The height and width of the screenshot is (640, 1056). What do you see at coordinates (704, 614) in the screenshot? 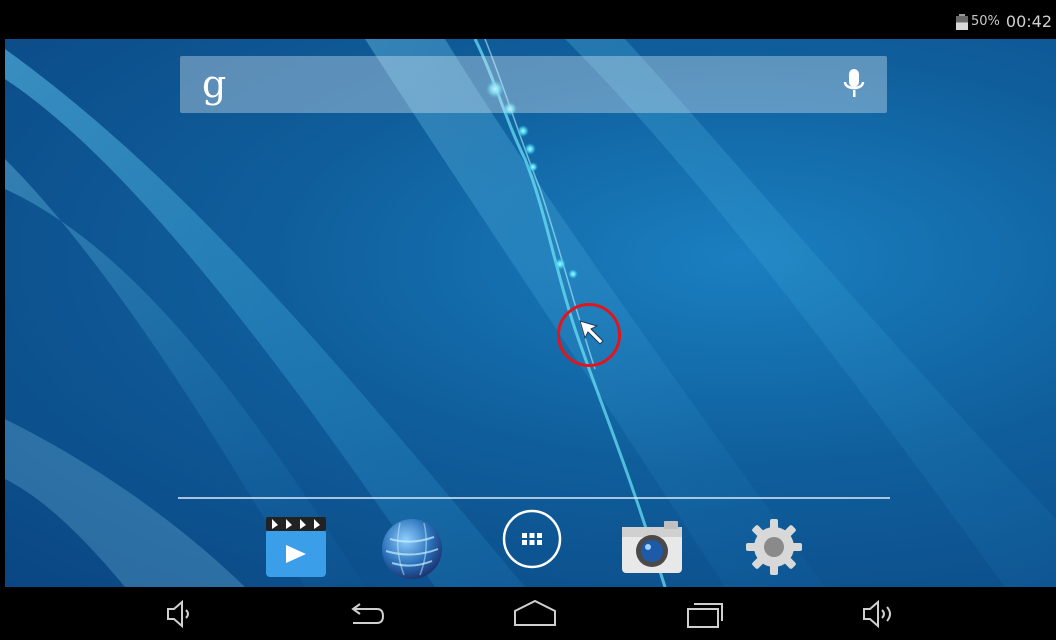
I see `recent-apps-icon` at bounding box center [704, 614].